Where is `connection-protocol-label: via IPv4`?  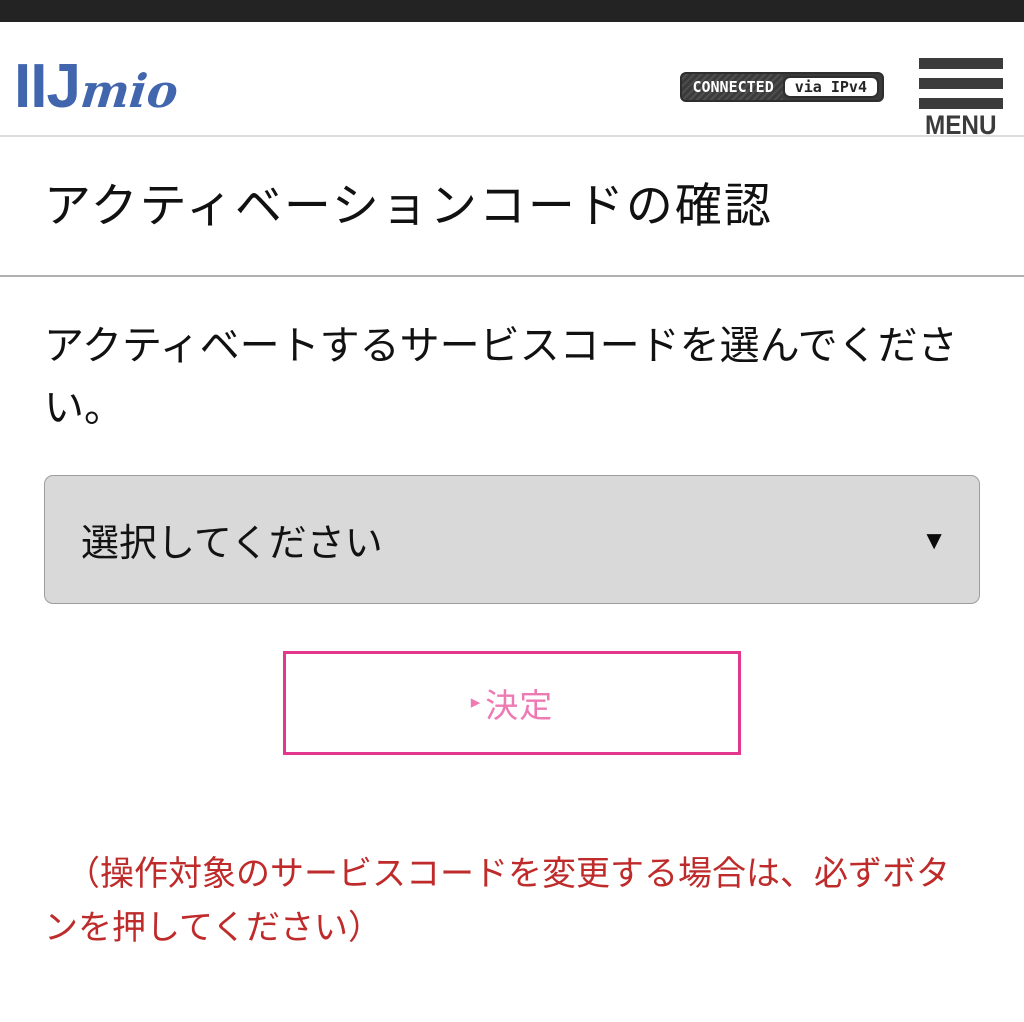
connection-protocol-label: via IPv4 is located at coordinates (830, 87).